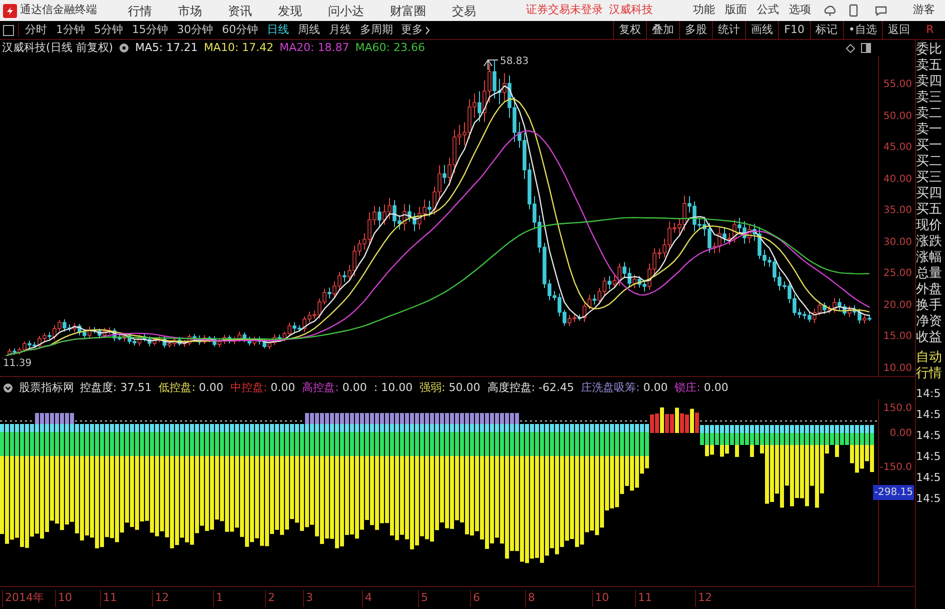 The width and height of the screenshot is (945, 609). Describe the element at coordinates (800, 10) in the screenshot. I see `menu-item: 选项` at that location.